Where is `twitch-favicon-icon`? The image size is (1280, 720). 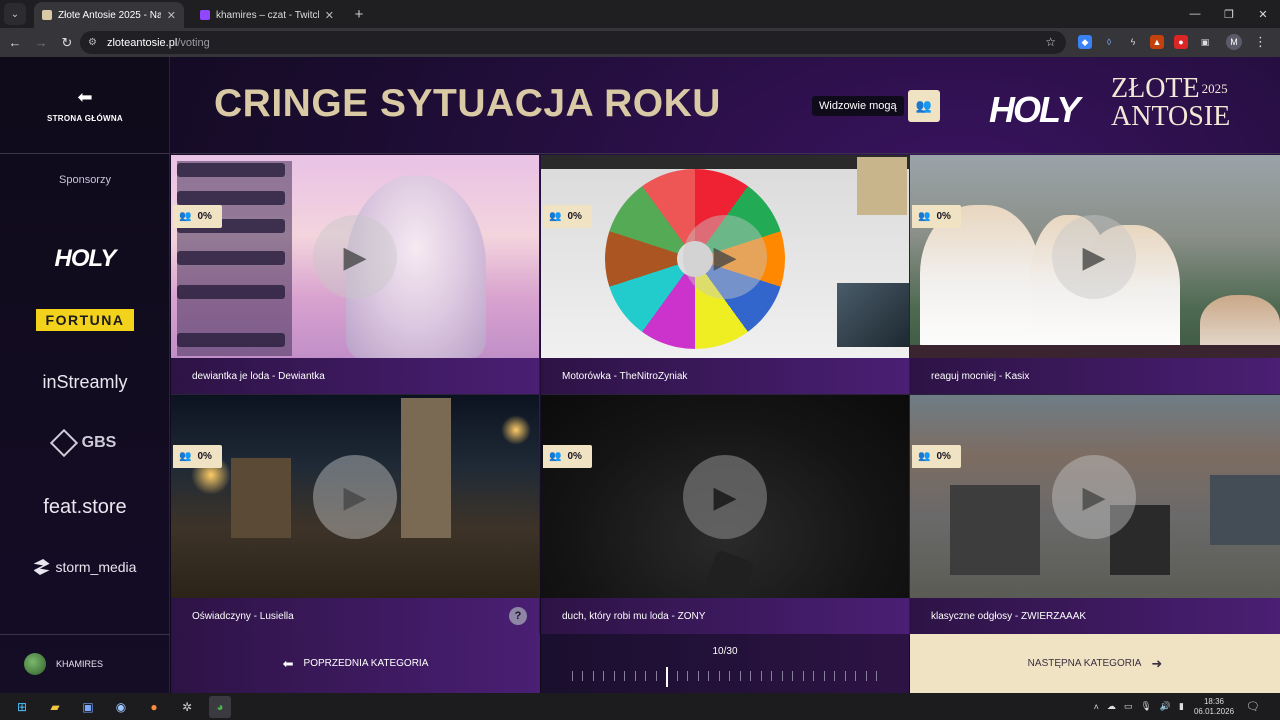
twitch-favicon-icon is located at coordinates (205, 15).